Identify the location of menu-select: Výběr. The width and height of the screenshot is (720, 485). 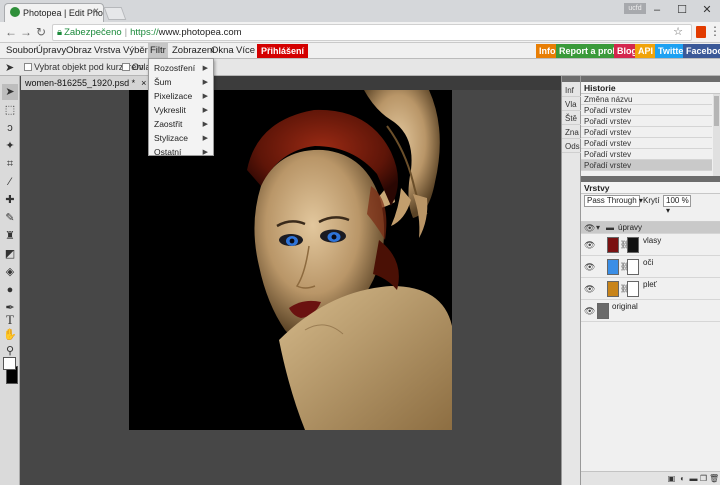
(135, 51).